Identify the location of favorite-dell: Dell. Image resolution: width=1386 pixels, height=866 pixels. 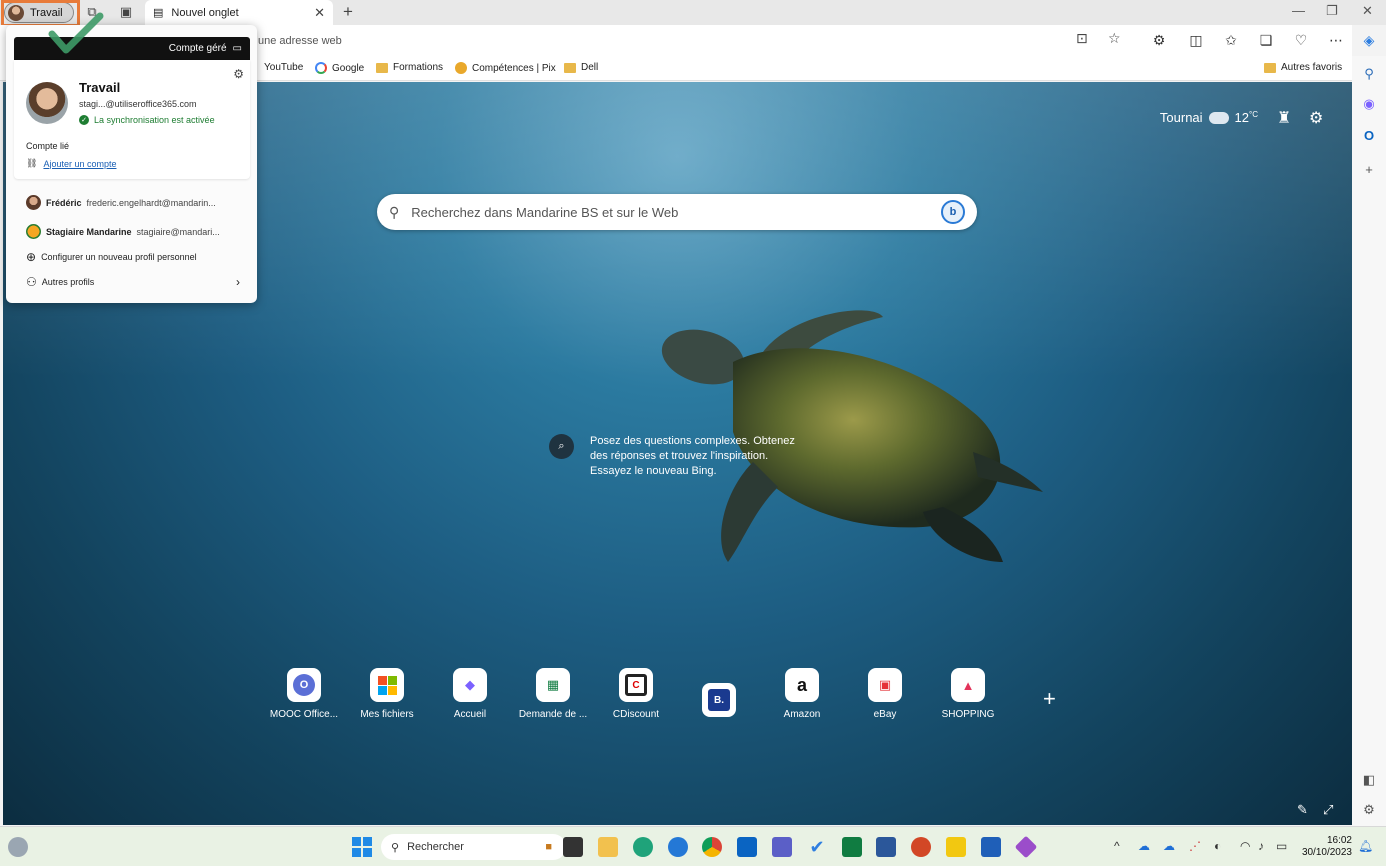
(581, 67).